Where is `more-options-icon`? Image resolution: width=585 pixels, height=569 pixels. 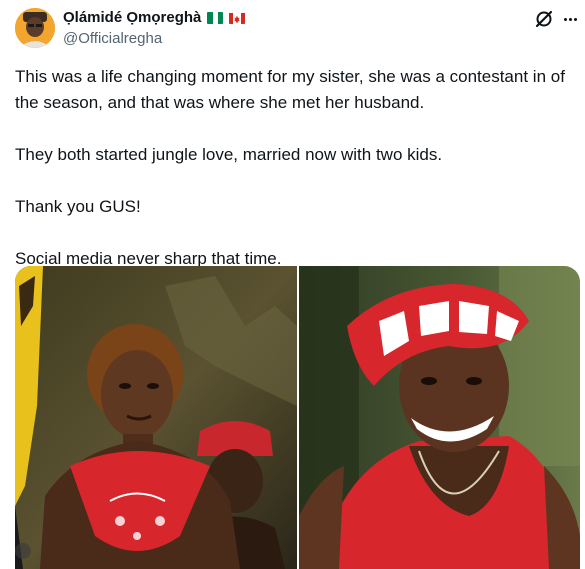
more-options-icon is located at coordinates (570, 19).